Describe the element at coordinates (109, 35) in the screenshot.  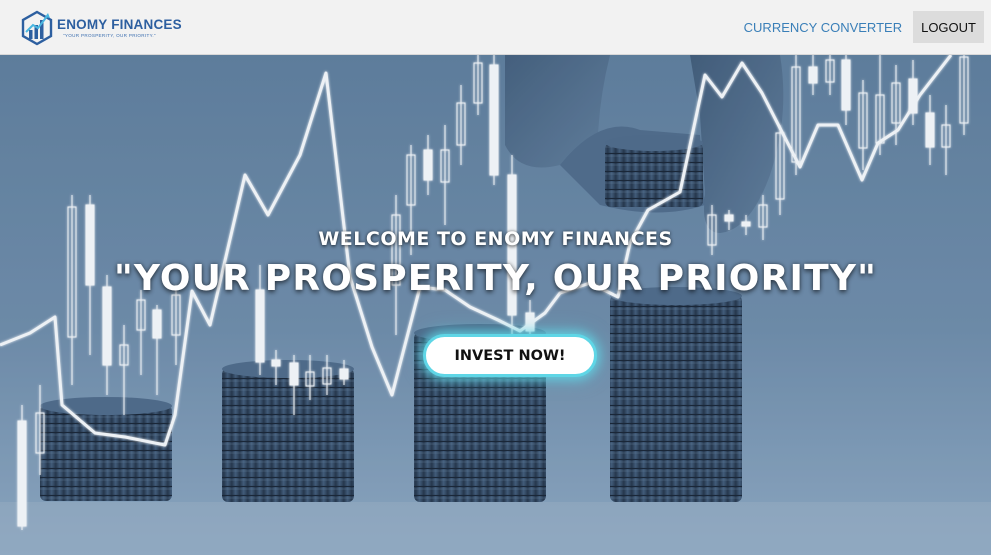
I see `brand-tagline: "YOUR PROSPERITY, OUR PRIORITY."` at that location.